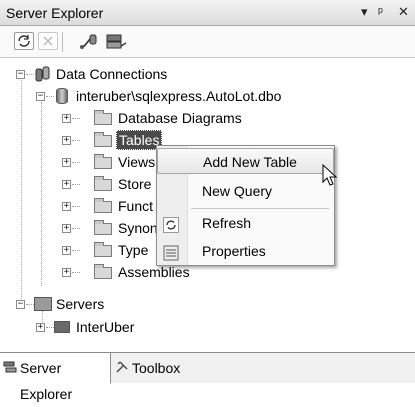 Image resolution: width=415 pixels, height=407 pixels. What do you see at coordinates (180, 118) in the screenshot?
I see `tree-node-label: Database Diagrams` at bounding box center [180, 118].